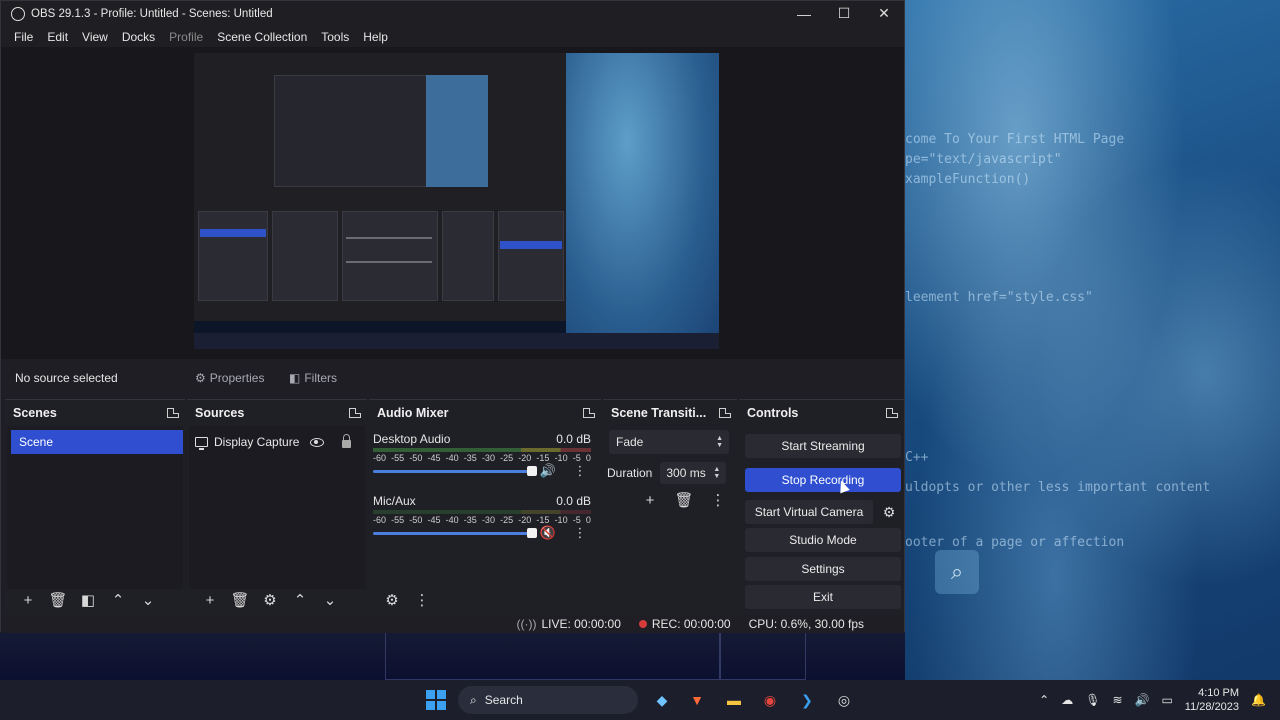  I want to click on settings-button: Settings, so click(823, 569).